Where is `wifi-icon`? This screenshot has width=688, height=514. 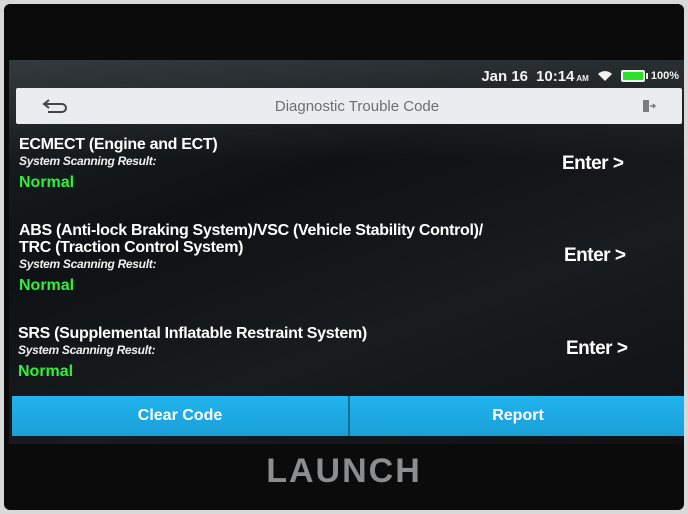
wifi-icon is located at coordinates (605, 76).